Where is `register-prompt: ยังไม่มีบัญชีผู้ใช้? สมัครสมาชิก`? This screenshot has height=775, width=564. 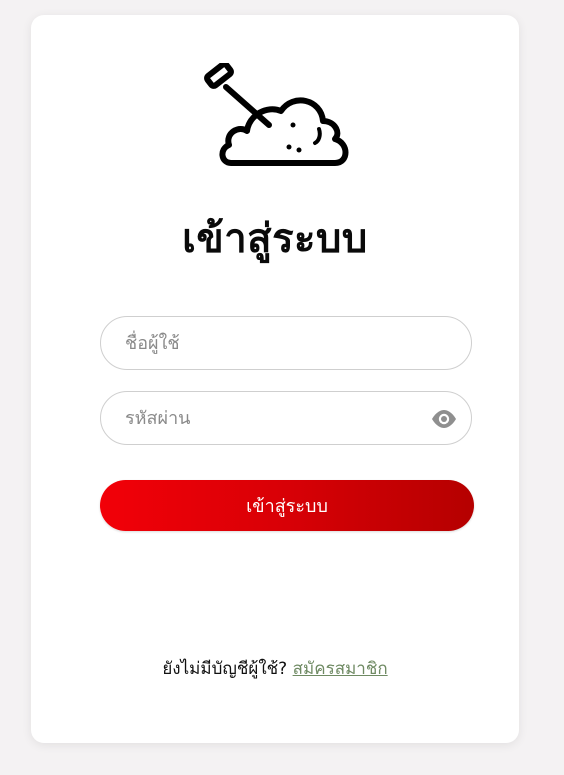 register-prompt: ยังไม่มีบัญชีผู้ใช้? สมัครสมาชิก is located at coordinates (275, 668).